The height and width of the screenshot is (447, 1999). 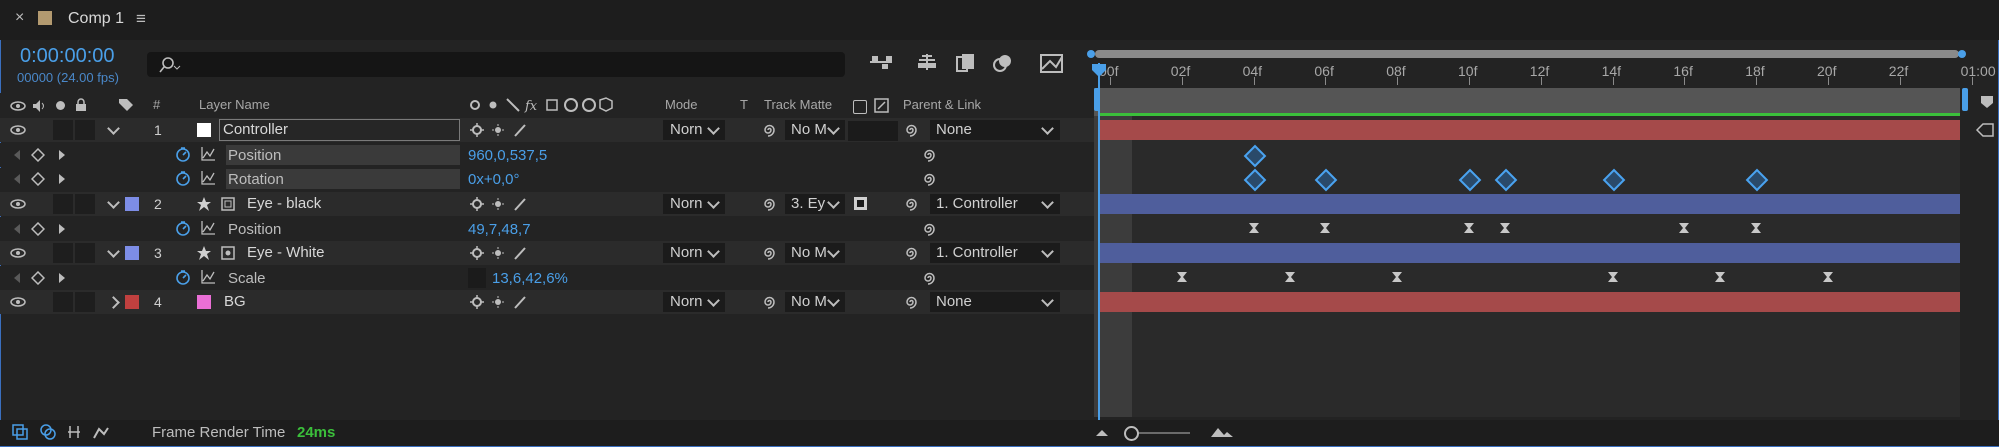 I want to click on playhead-handle-icon, so click(x=1099, y=71).